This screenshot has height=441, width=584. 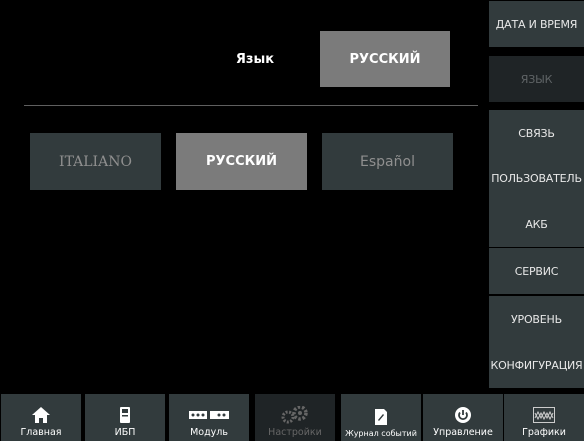 What do you see at coordinates (544, 415) in the screenshot?
I see `graph-icon` at bounding box center [544, 415].